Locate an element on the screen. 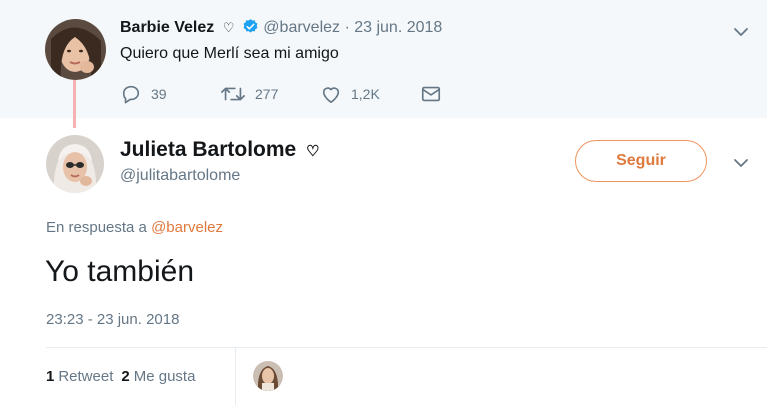 Image resolution: width=767 pixels, height=405 pixels. follow-button: Seguir is located at coordinates (641, 161).